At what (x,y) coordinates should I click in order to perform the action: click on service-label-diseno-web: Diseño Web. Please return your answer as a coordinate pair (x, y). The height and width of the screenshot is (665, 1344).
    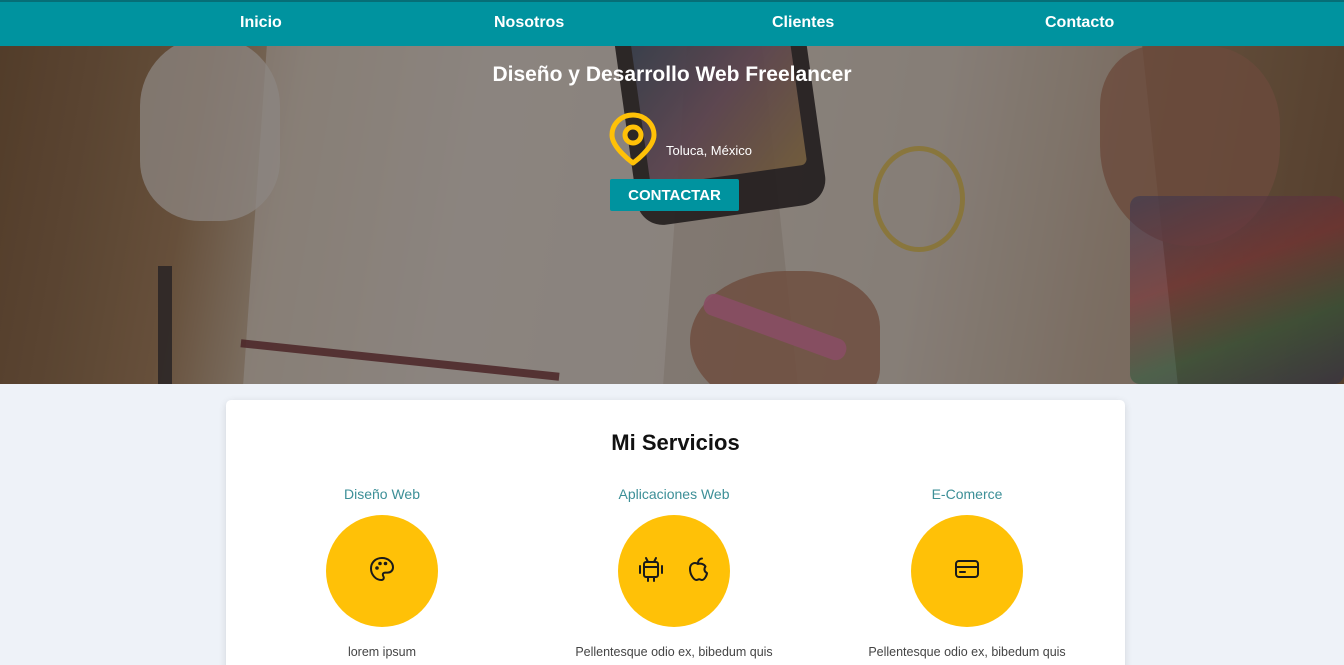
    Looking at the image, I should click on (382, 494).